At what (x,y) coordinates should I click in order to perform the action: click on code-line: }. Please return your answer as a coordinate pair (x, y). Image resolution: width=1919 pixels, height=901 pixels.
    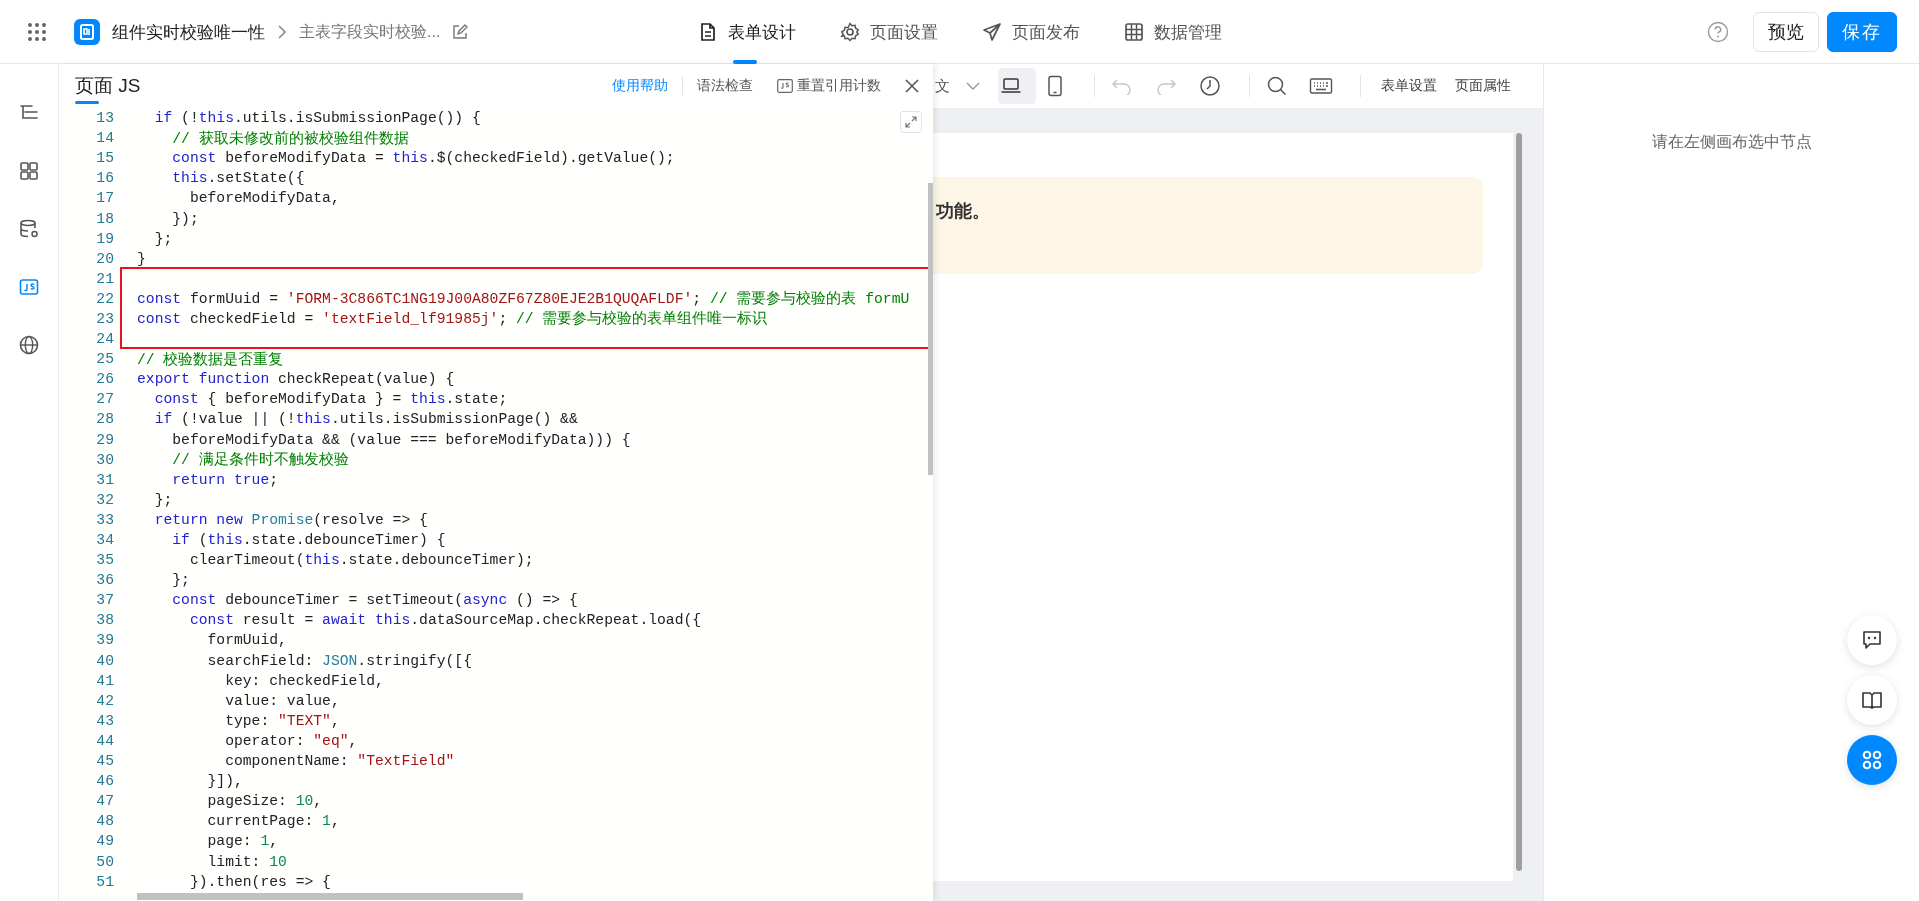
    Looking at the image, I should click on (141, 258).